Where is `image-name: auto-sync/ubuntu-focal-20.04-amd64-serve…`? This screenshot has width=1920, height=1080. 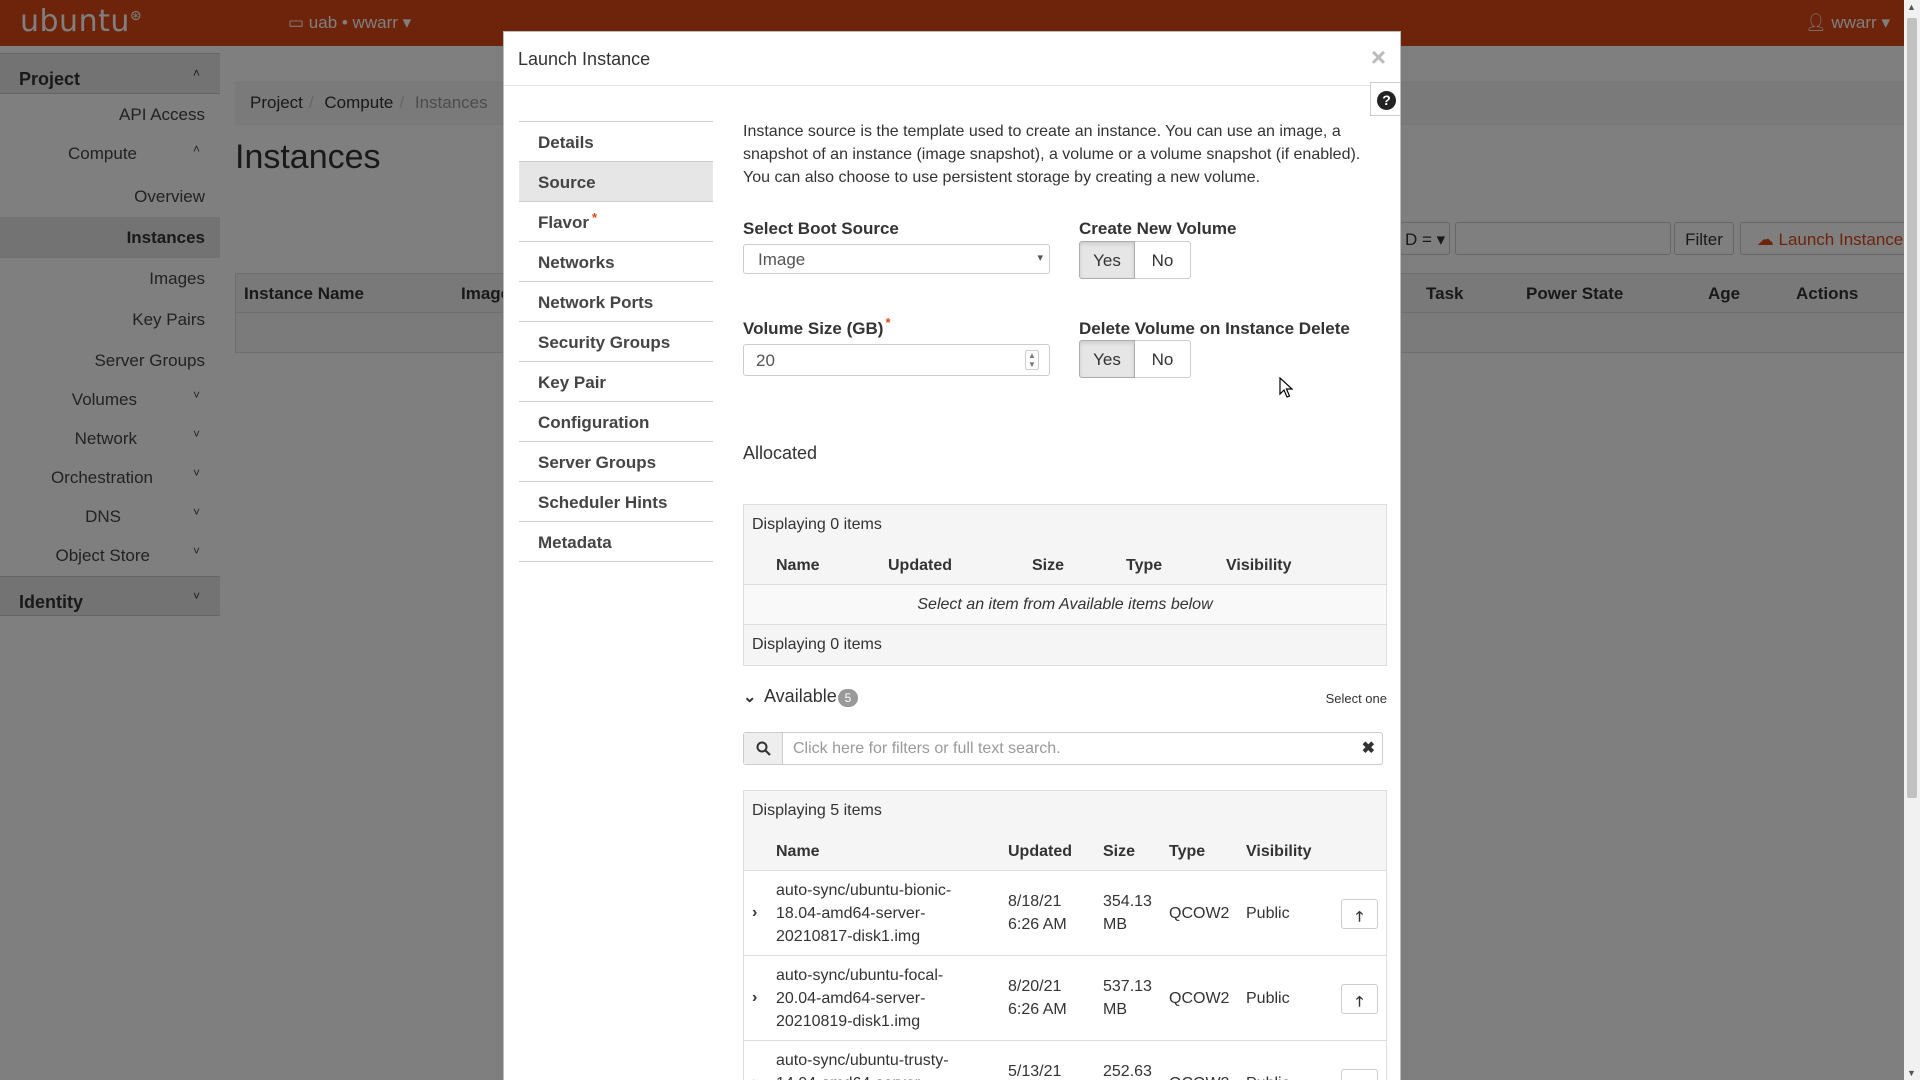 image-name: auto-sync/ubuntu-focal-20.04-amd64-serve… is located at coordinates (860, 998).